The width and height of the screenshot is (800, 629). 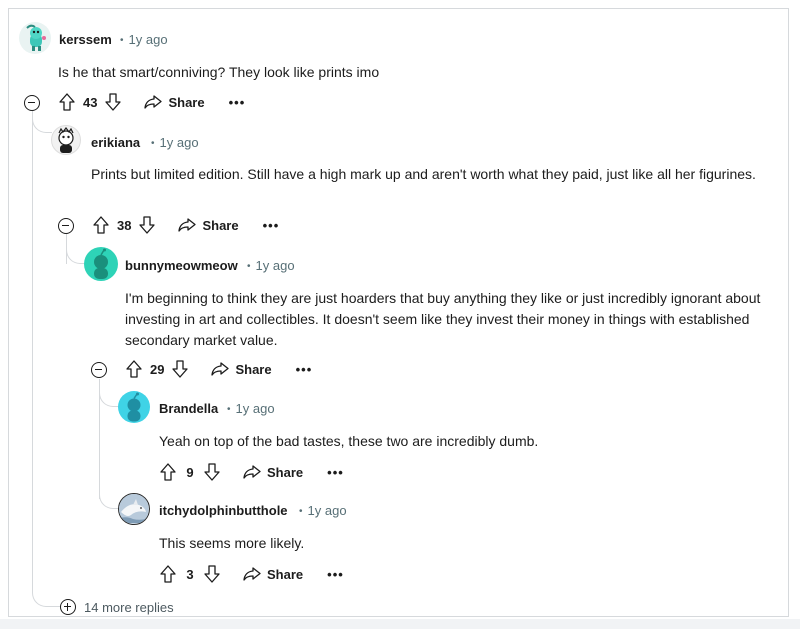 I want to click on comment-actions: 9 Share •••, so click(x=250, y=472).